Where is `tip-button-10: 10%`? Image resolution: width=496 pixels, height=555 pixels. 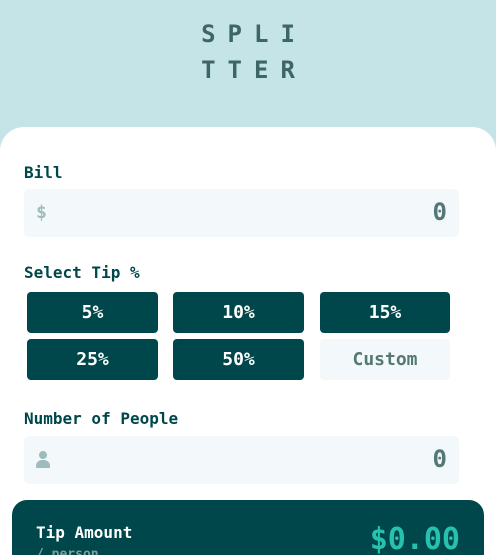
tip-button-10: 10% is located at coordinates (238, 312).